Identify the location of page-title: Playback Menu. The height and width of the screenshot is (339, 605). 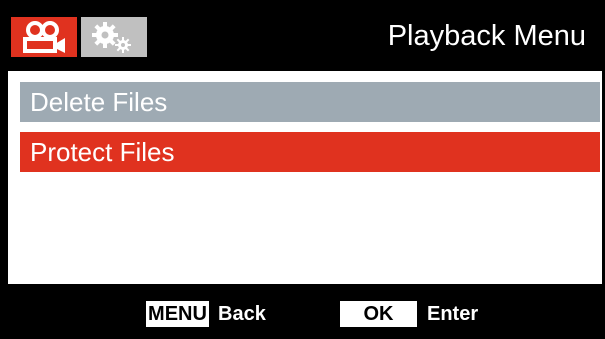
(486, 36).